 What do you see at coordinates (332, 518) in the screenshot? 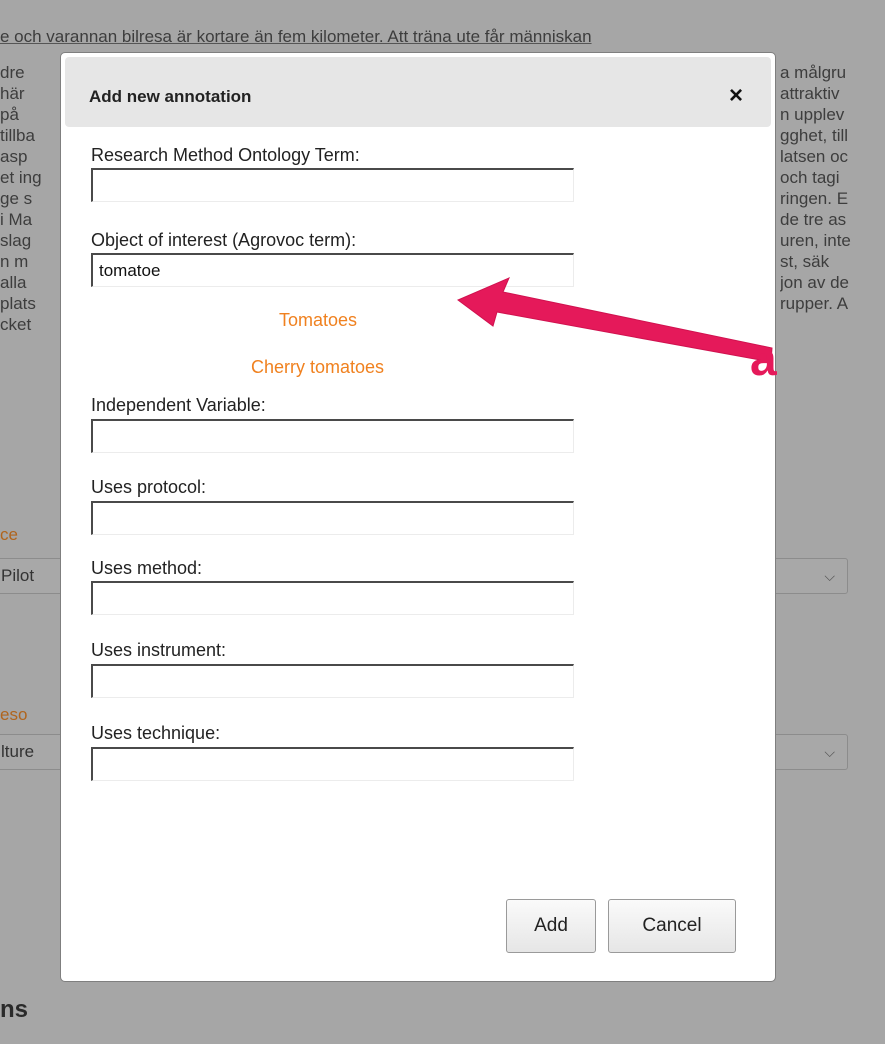
I see `uses-protocol-input` at bounding box center [332, 518].